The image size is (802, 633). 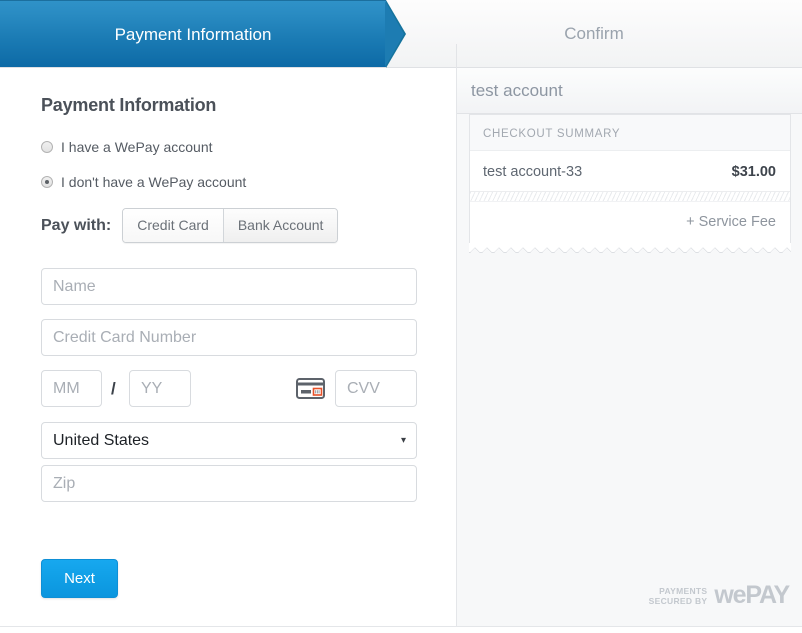 What do you see at coordinates (47, 147) in the screenshot?
I see `radio-have-account-icon` at bounding box center [47, 147].